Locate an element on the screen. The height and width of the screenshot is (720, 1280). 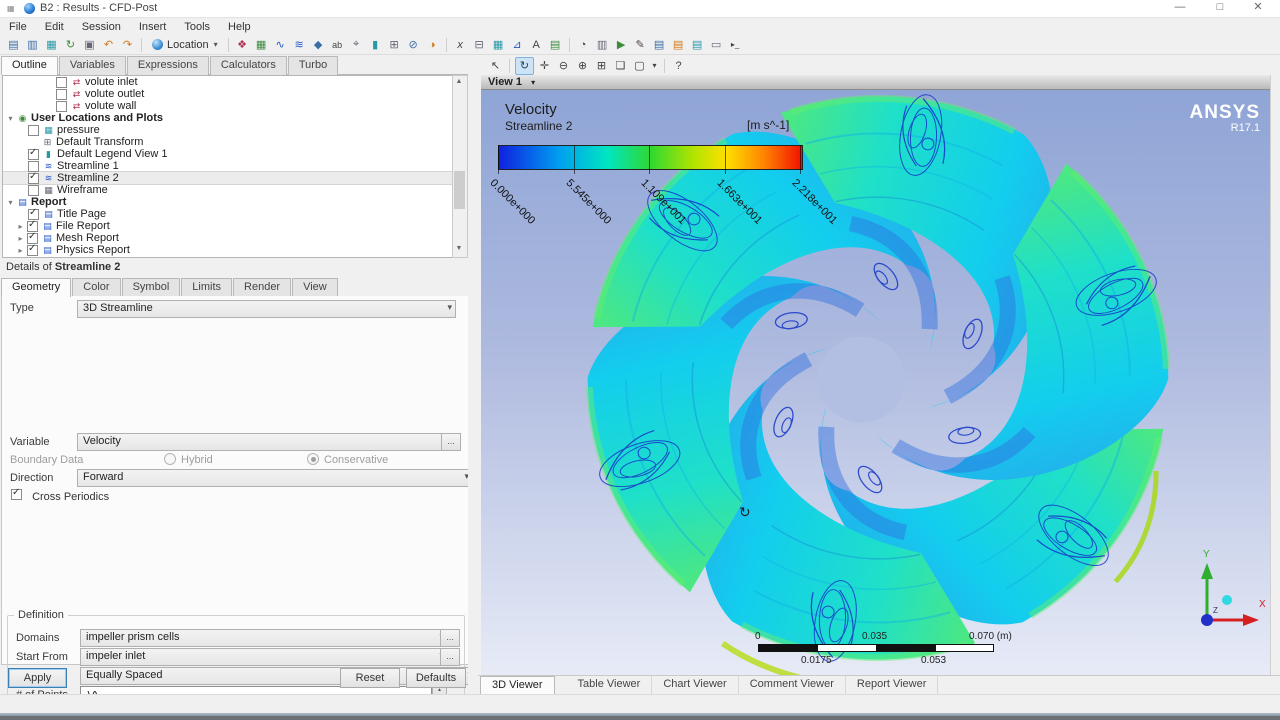
tab-color: Color is located at coordinates (96, 287).